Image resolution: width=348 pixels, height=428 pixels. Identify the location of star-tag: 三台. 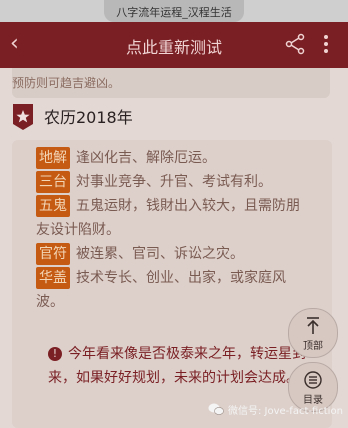
(53, 182).